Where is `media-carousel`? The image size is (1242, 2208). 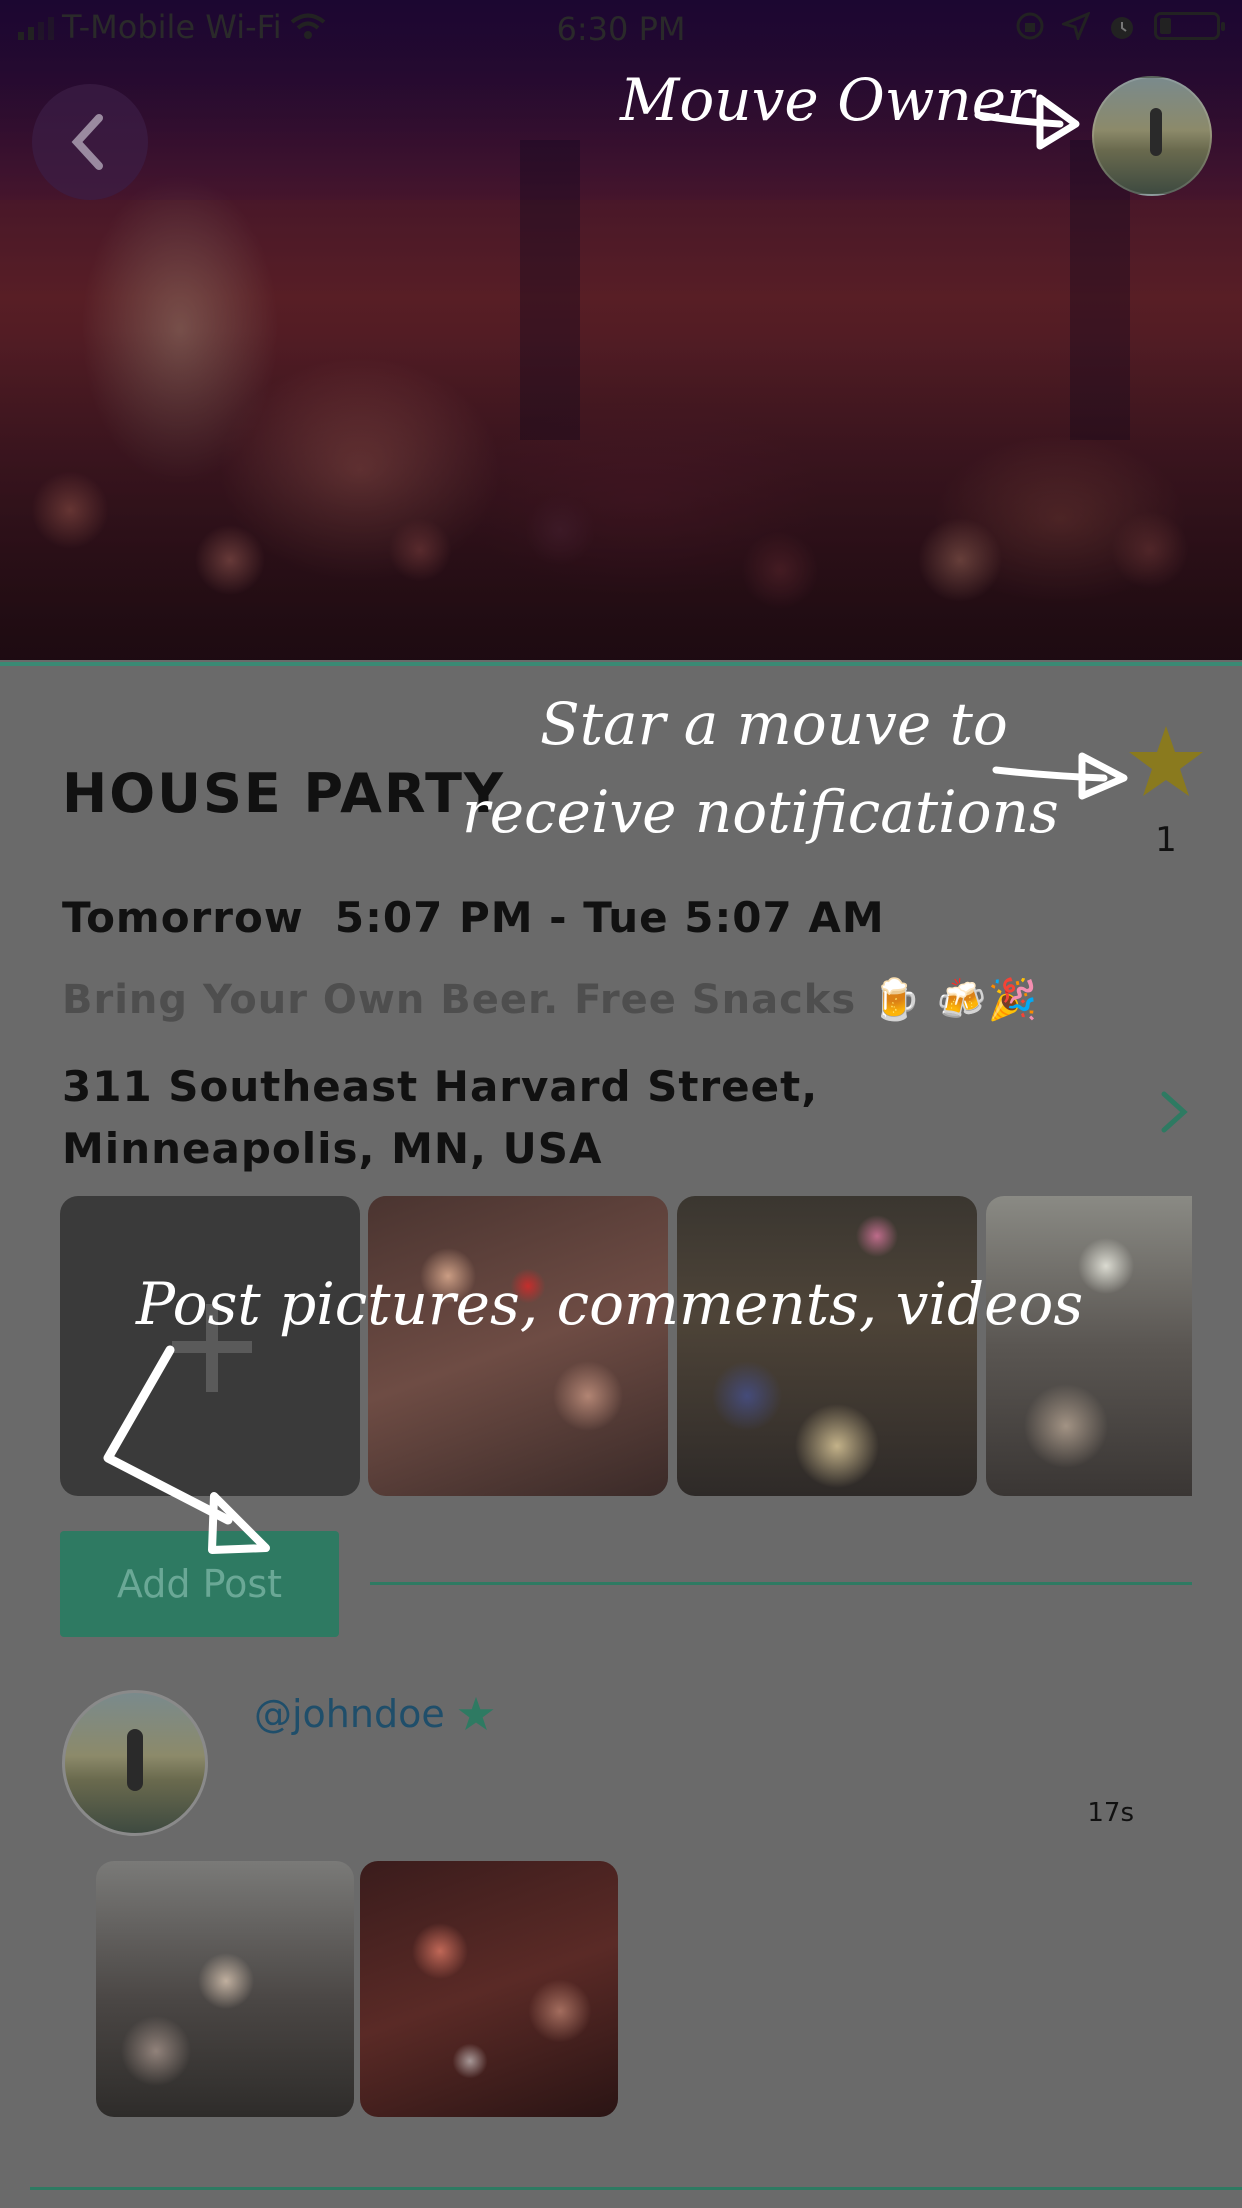 media-carousel is located at coordinates (626, 1346).